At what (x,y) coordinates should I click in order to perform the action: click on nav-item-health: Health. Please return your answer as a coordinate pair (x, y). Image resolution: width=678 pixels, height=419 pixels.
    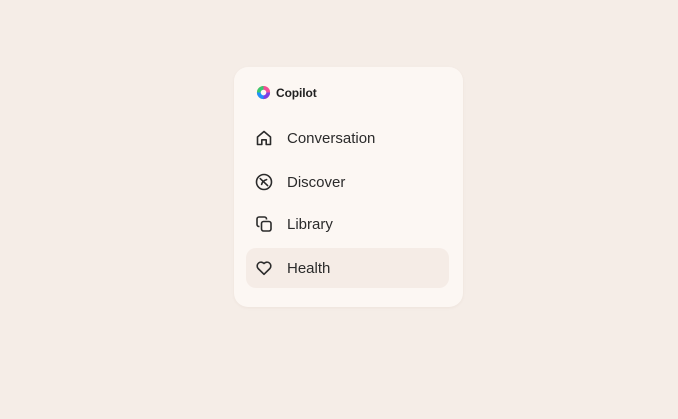
    Looking at the image, I should click on (347, 268).